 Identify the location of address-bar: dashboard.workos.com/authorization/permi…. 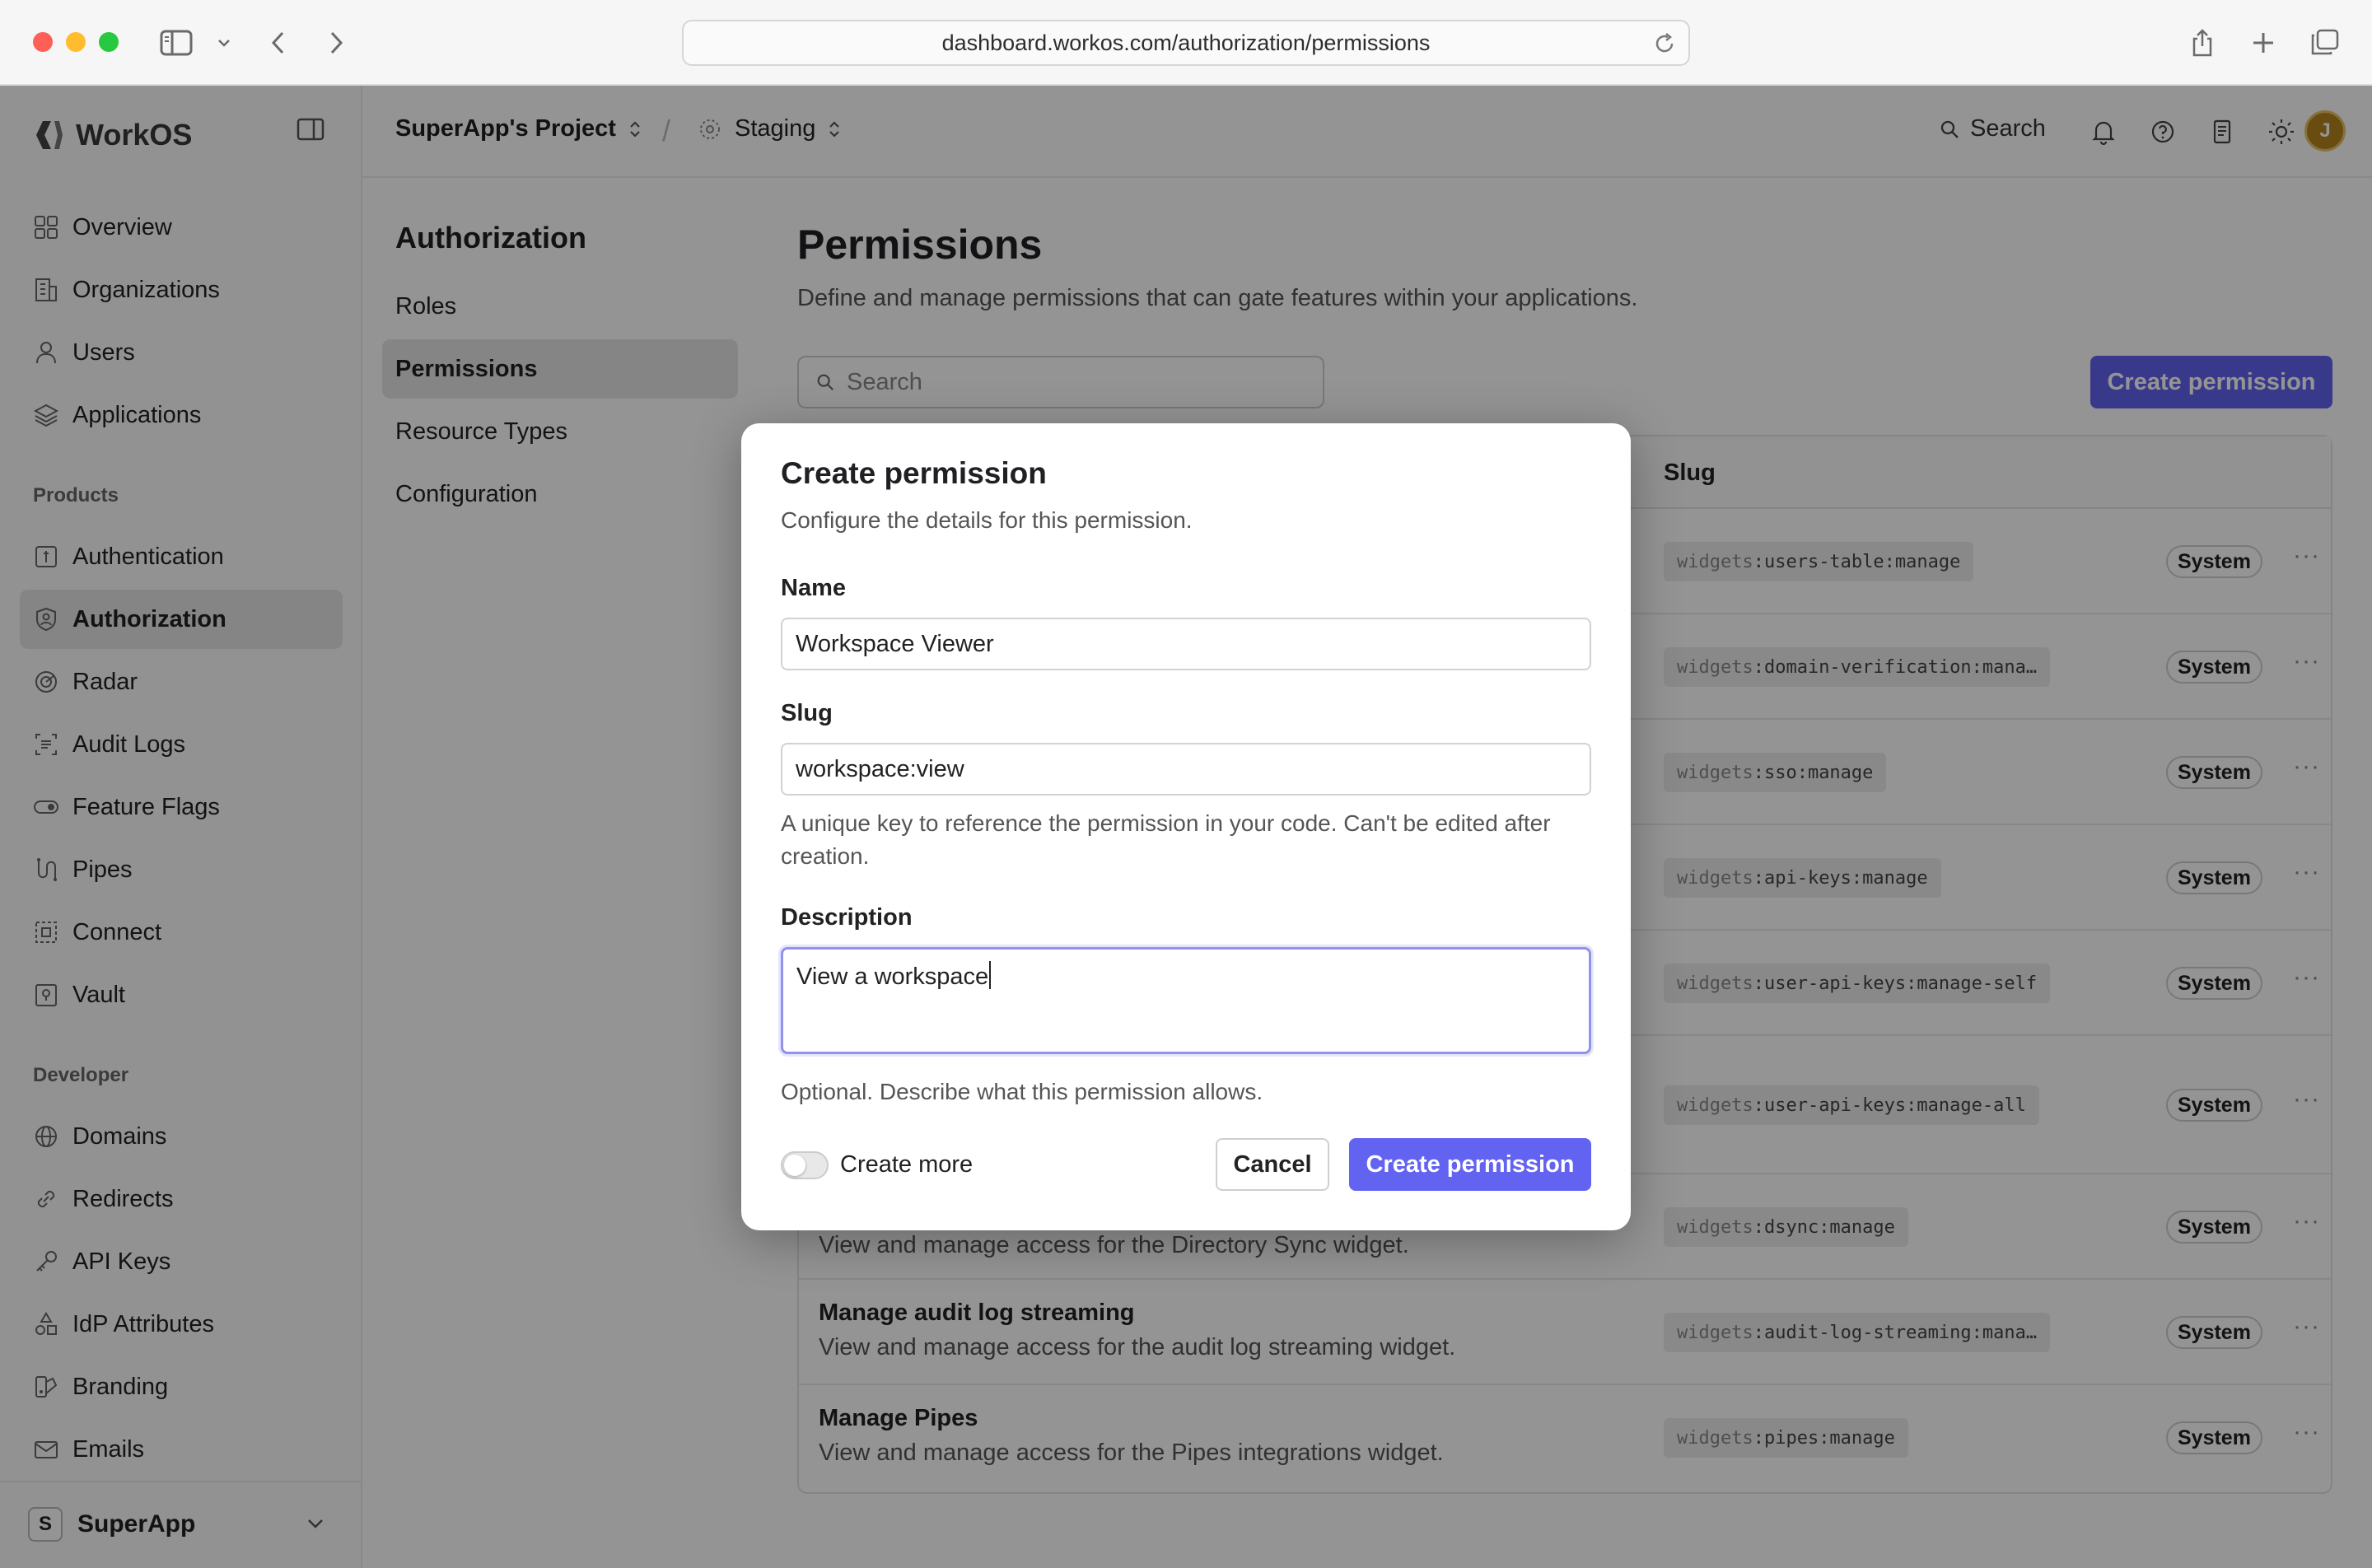
(1186, 43).